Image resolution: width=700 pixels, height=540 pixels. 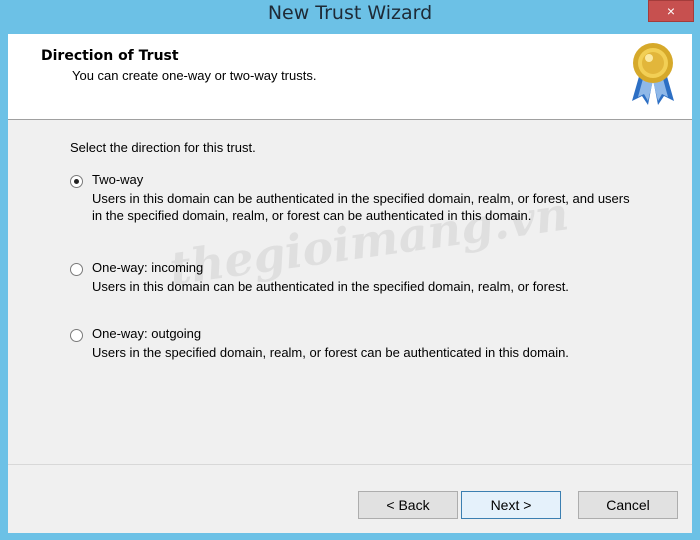 I want to click on radio-one-way-incoming, so click(x=76, y=269).